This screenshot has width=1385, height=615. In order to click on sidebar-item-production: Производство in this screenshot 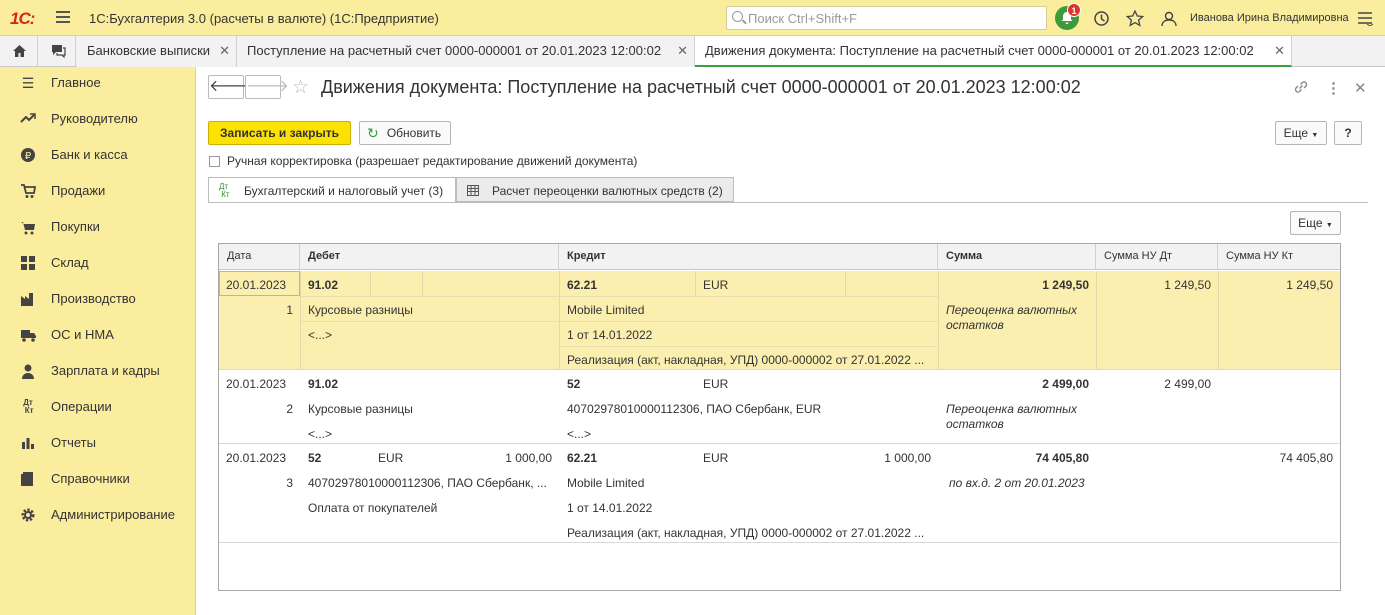, I will do `click(98, 300)`.